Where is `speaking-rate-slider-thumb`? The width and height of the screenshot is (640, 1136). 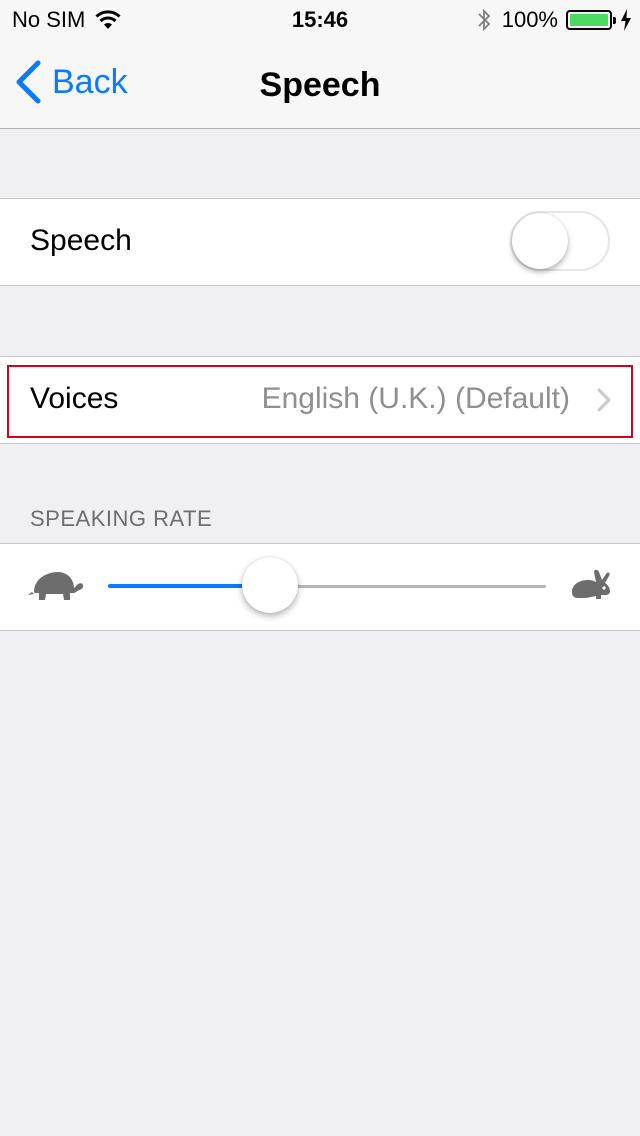 speaking-rate-slider-thumb is located at coordinates (270, 585).